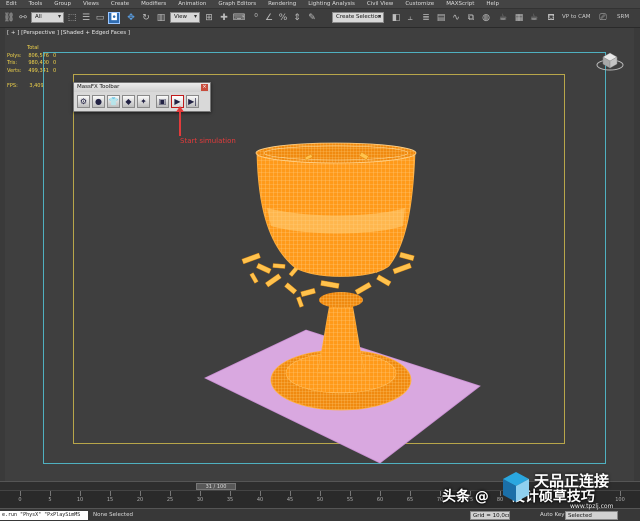 The image size is (640, 521). Describe the element at coordinates (623, 17) in the screenshot. I see `srm-button: SRM` at that location.